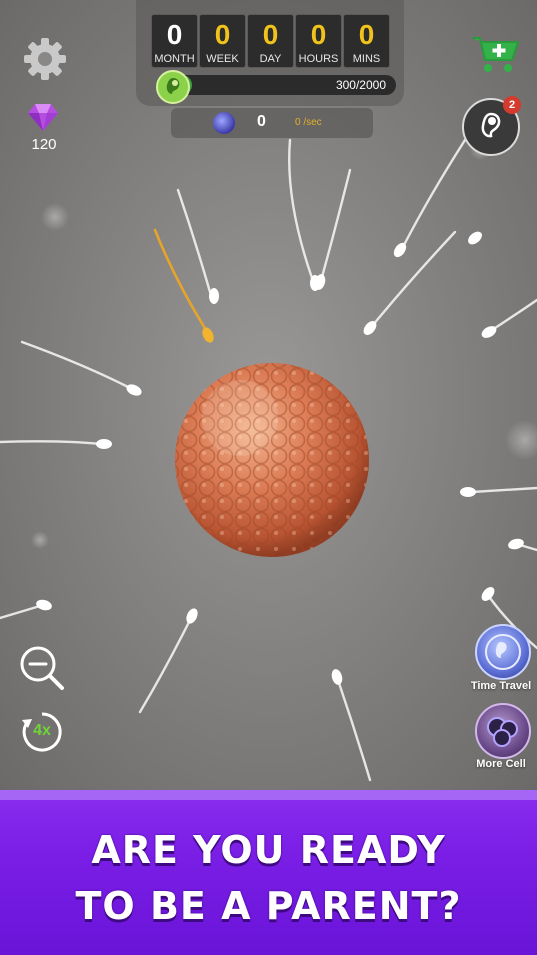 This screenshot has width=537, height=955. What do you see at coordinates (44, 144) in the screenshot?
I see `gem-count: 120` at bounding box center [44, 144].